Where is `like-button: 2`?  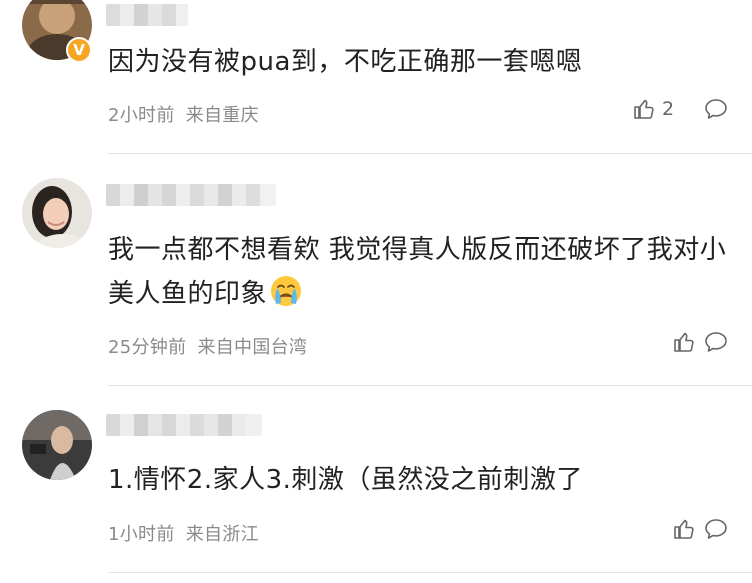 like-button: 2 is located at coordinates (653, 109).